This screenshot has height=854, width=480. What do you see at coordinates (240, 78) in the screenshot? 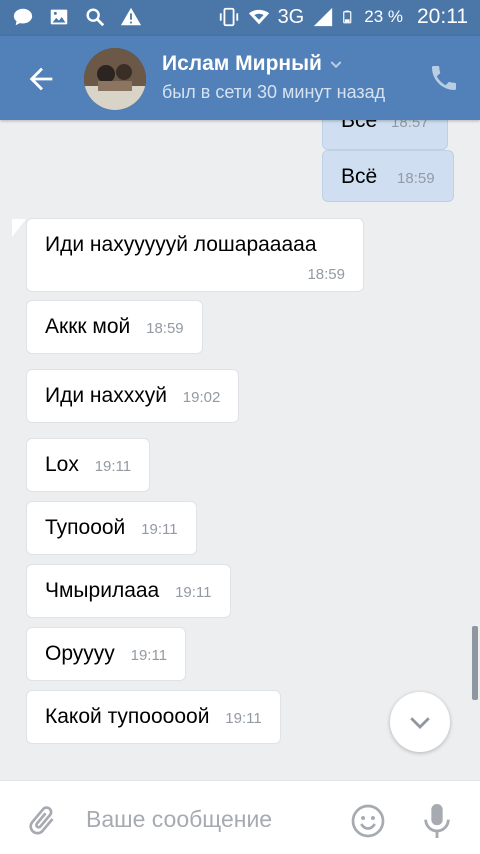
I see `chat-header: Ислам Мирный был в сети 30 минут назад` at bounding box center [240, 78].